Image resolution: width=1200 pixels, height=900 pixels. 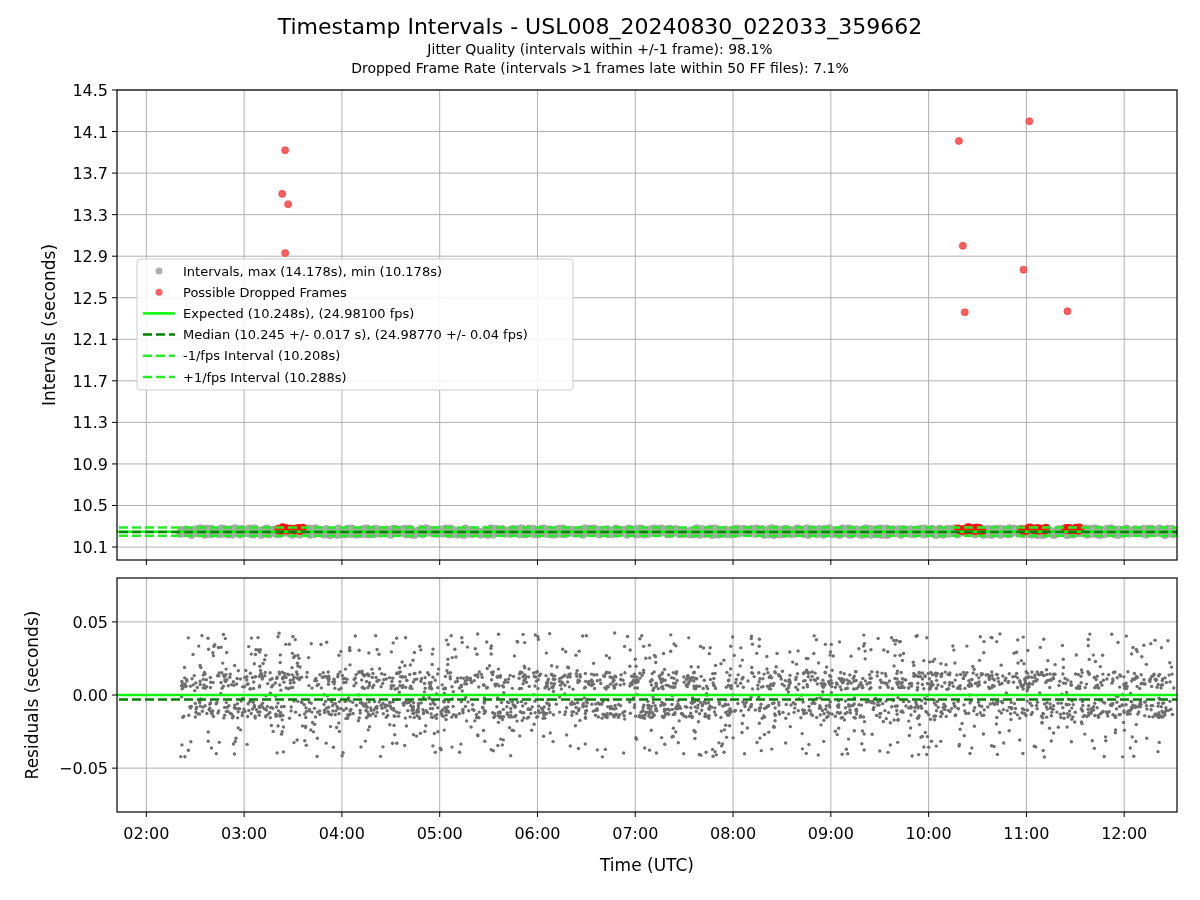 What do you see at coordinates (1026, 833) in the screenshot?
I see `x-tick-label: 11:00` at bounding box center [1026, 833].